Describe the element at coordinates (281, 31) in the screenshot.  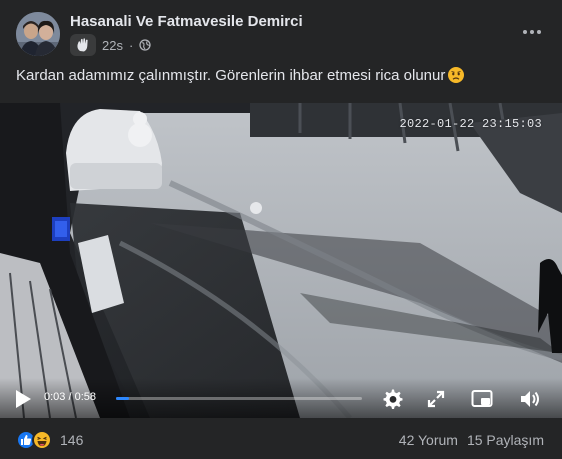
I see `post-header: Hasanali Ve Fatmavesile Demirci 22s ·` at that location.